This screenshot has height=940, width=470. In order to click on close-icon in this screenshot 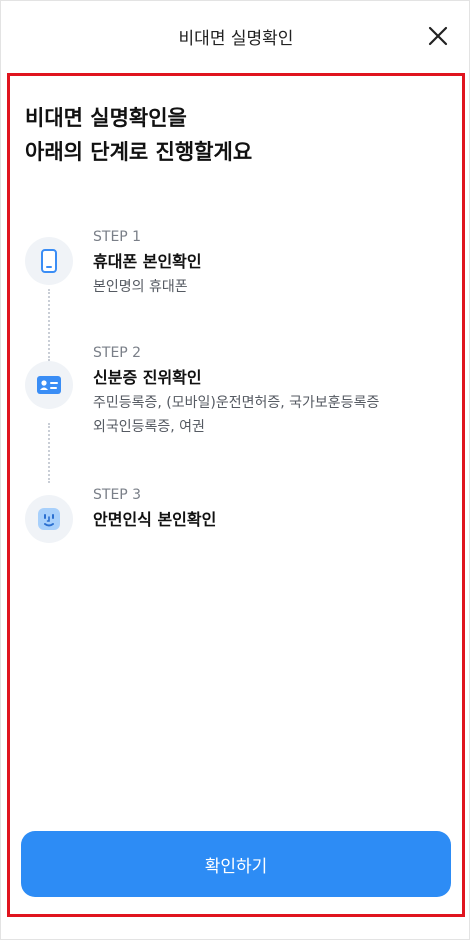, I will do `click(438, 36)`.